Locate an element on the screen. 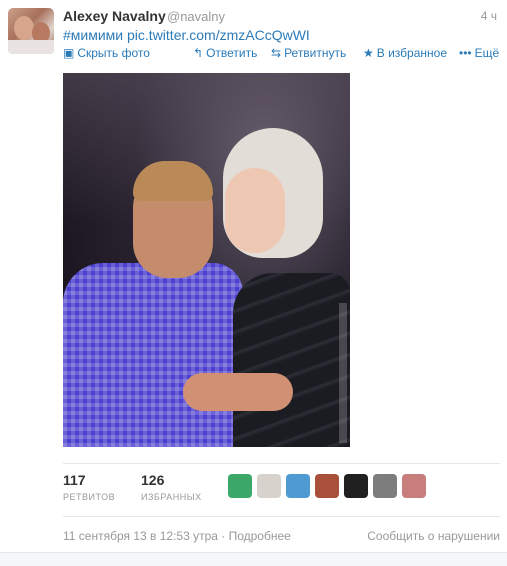  retweet-label: Ретвитнуть is located at coordinates (315, 53).